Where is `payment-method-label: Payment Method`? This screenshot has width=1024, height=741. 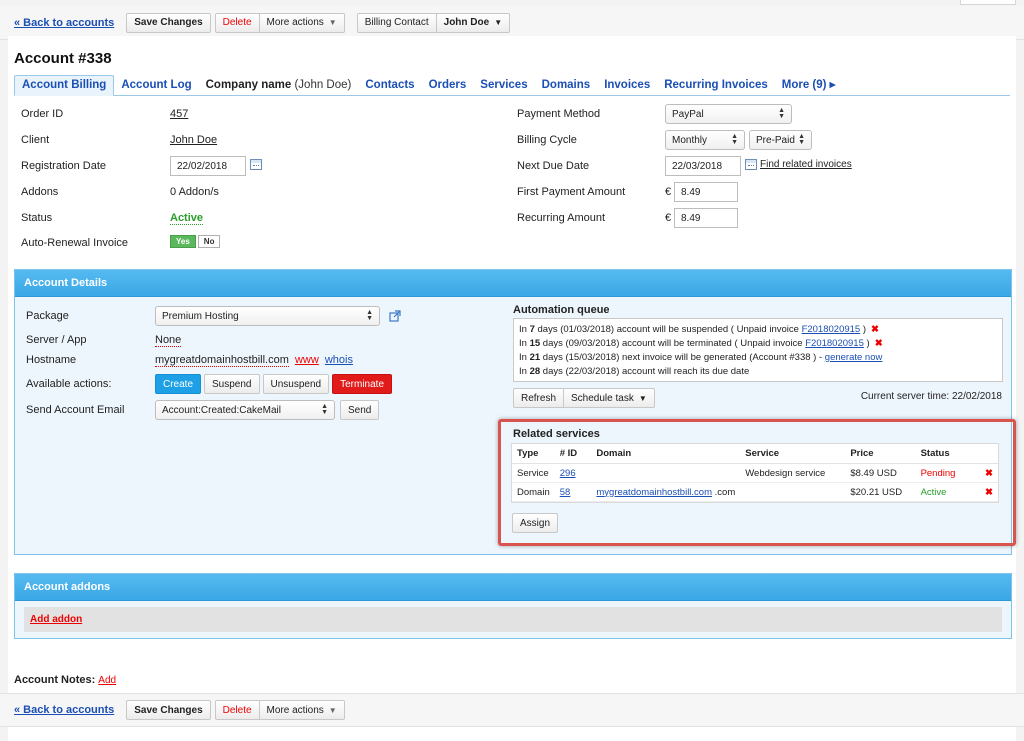
payment-method-label: Payment Method is located at coordinates (559, 114).